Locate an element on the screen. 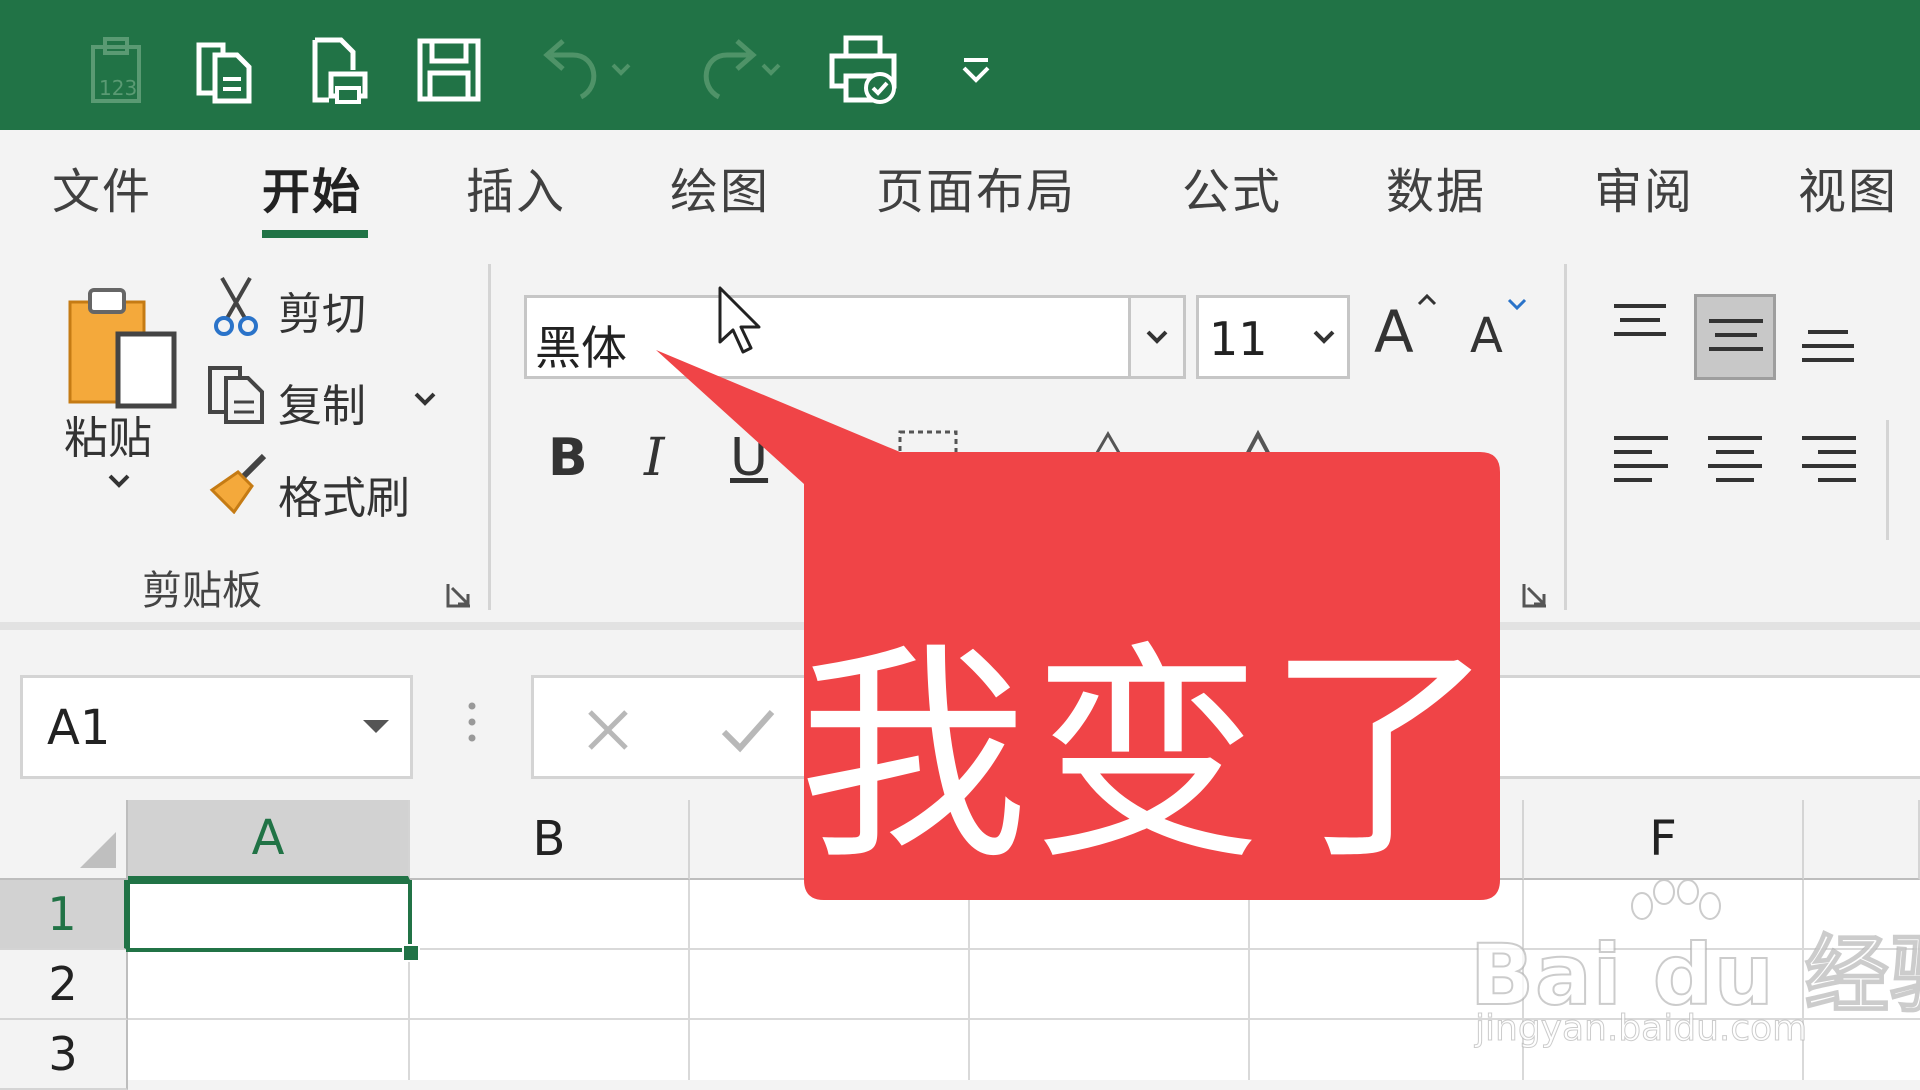 The image size is (1920, 1090). font-size-value: 11 is located at coordinates (1238, 339).